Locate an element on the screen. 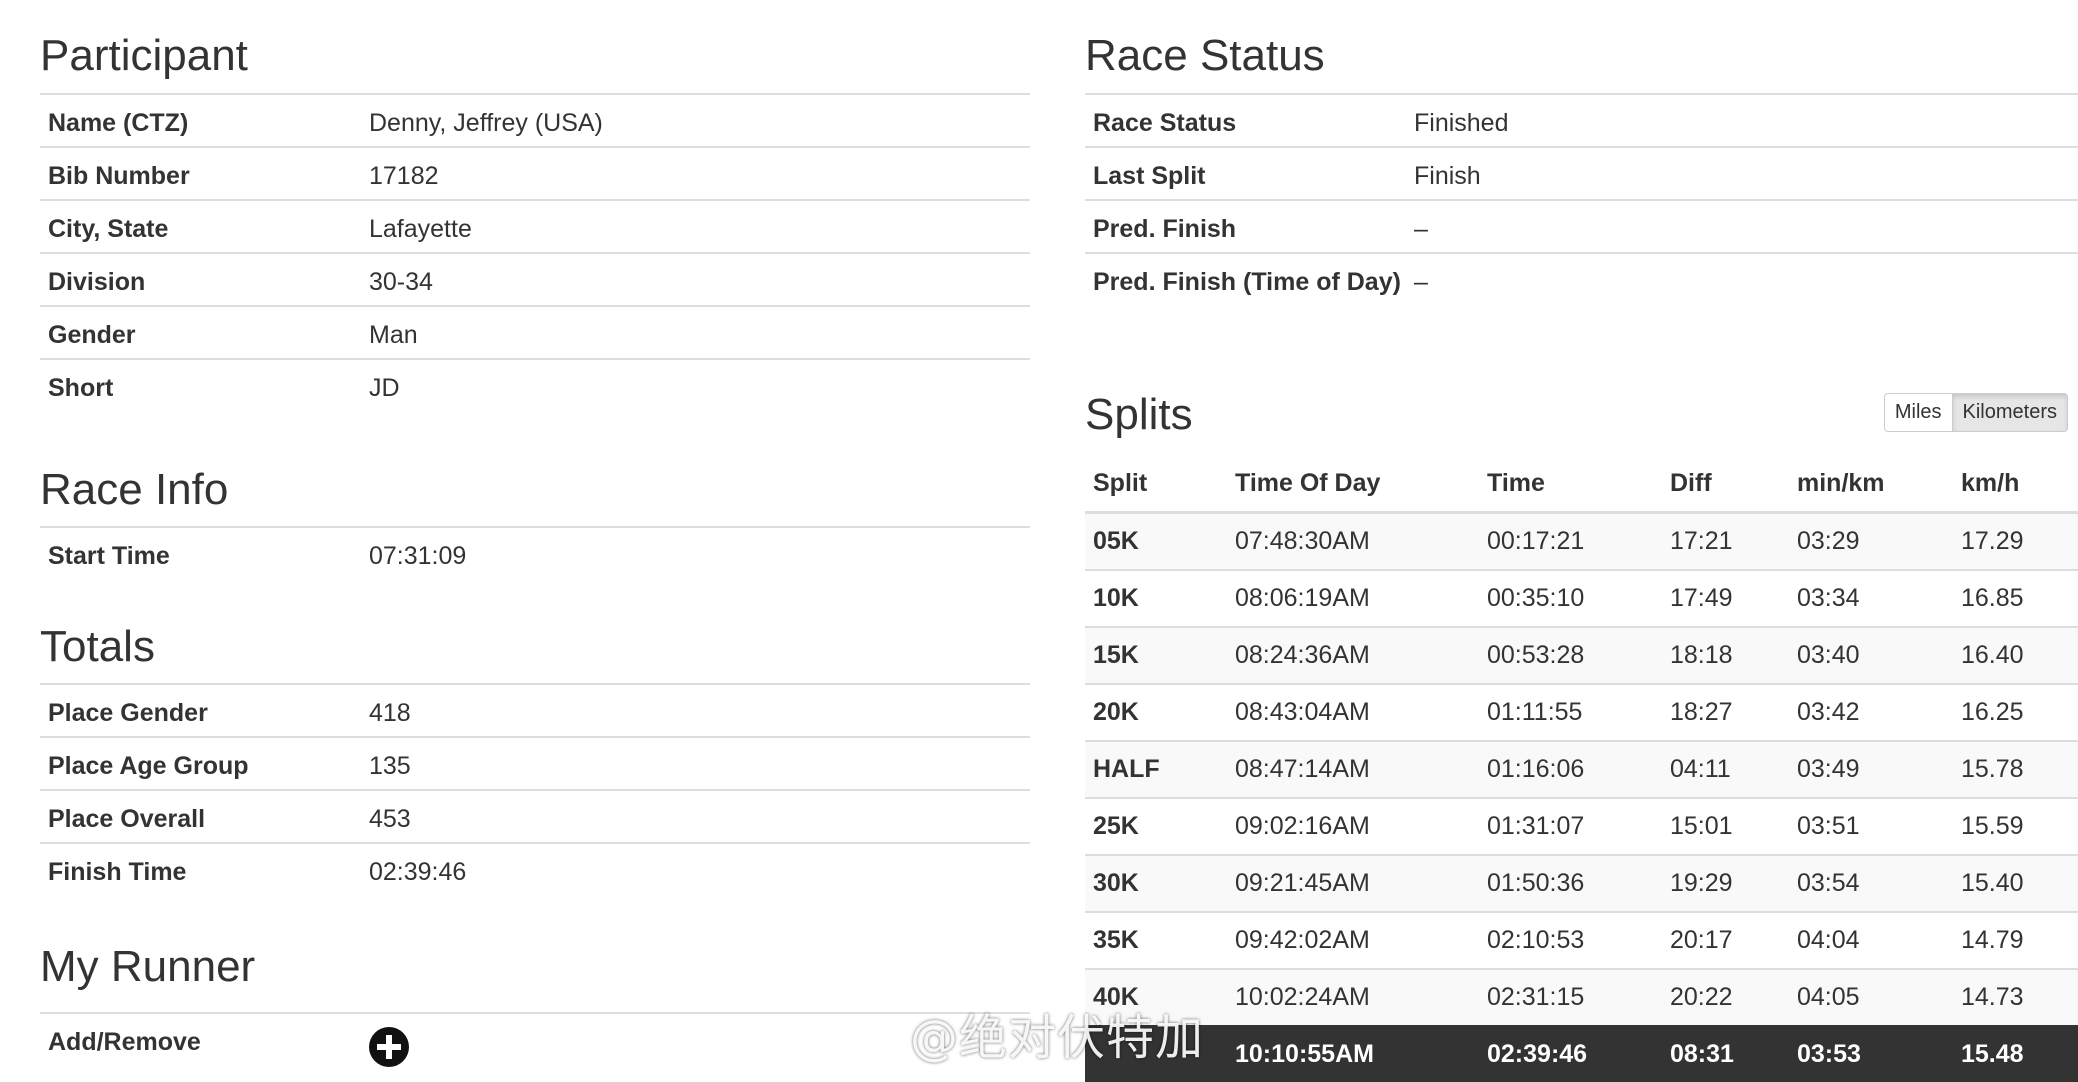 Image resolution: width=2078 pixels, height=1082 pixels. totals-row-finish-time: Finish Time 02:39:46 is located at coordinates (535, 869).